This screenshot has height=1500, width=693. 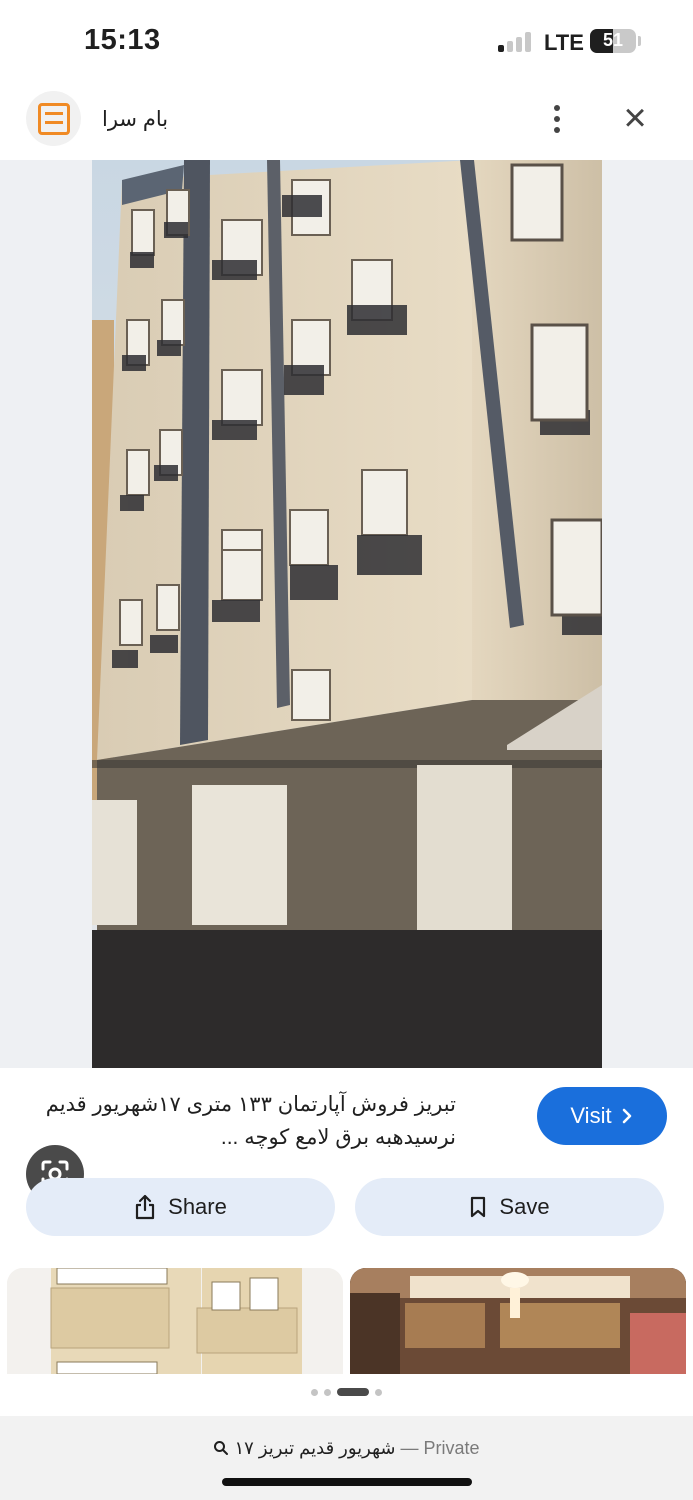 I want to click on bookmark-icon, so click(x=478, y=1207).